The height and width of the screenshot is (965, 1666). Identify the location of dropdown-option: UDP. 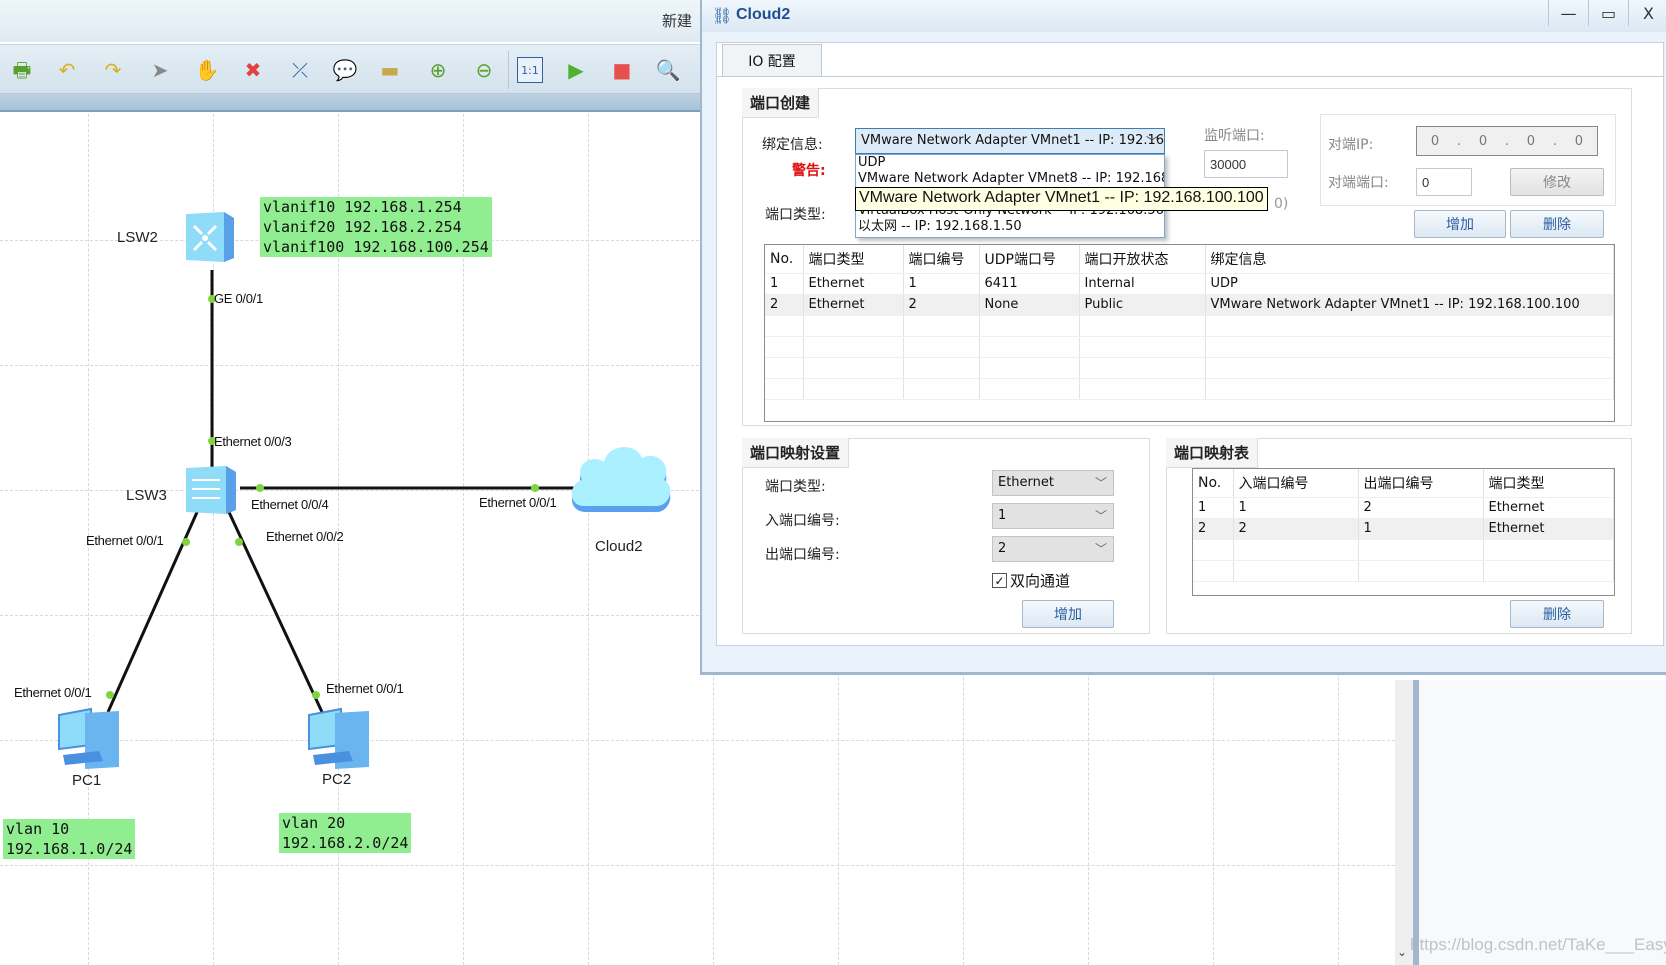
(1010, 163).